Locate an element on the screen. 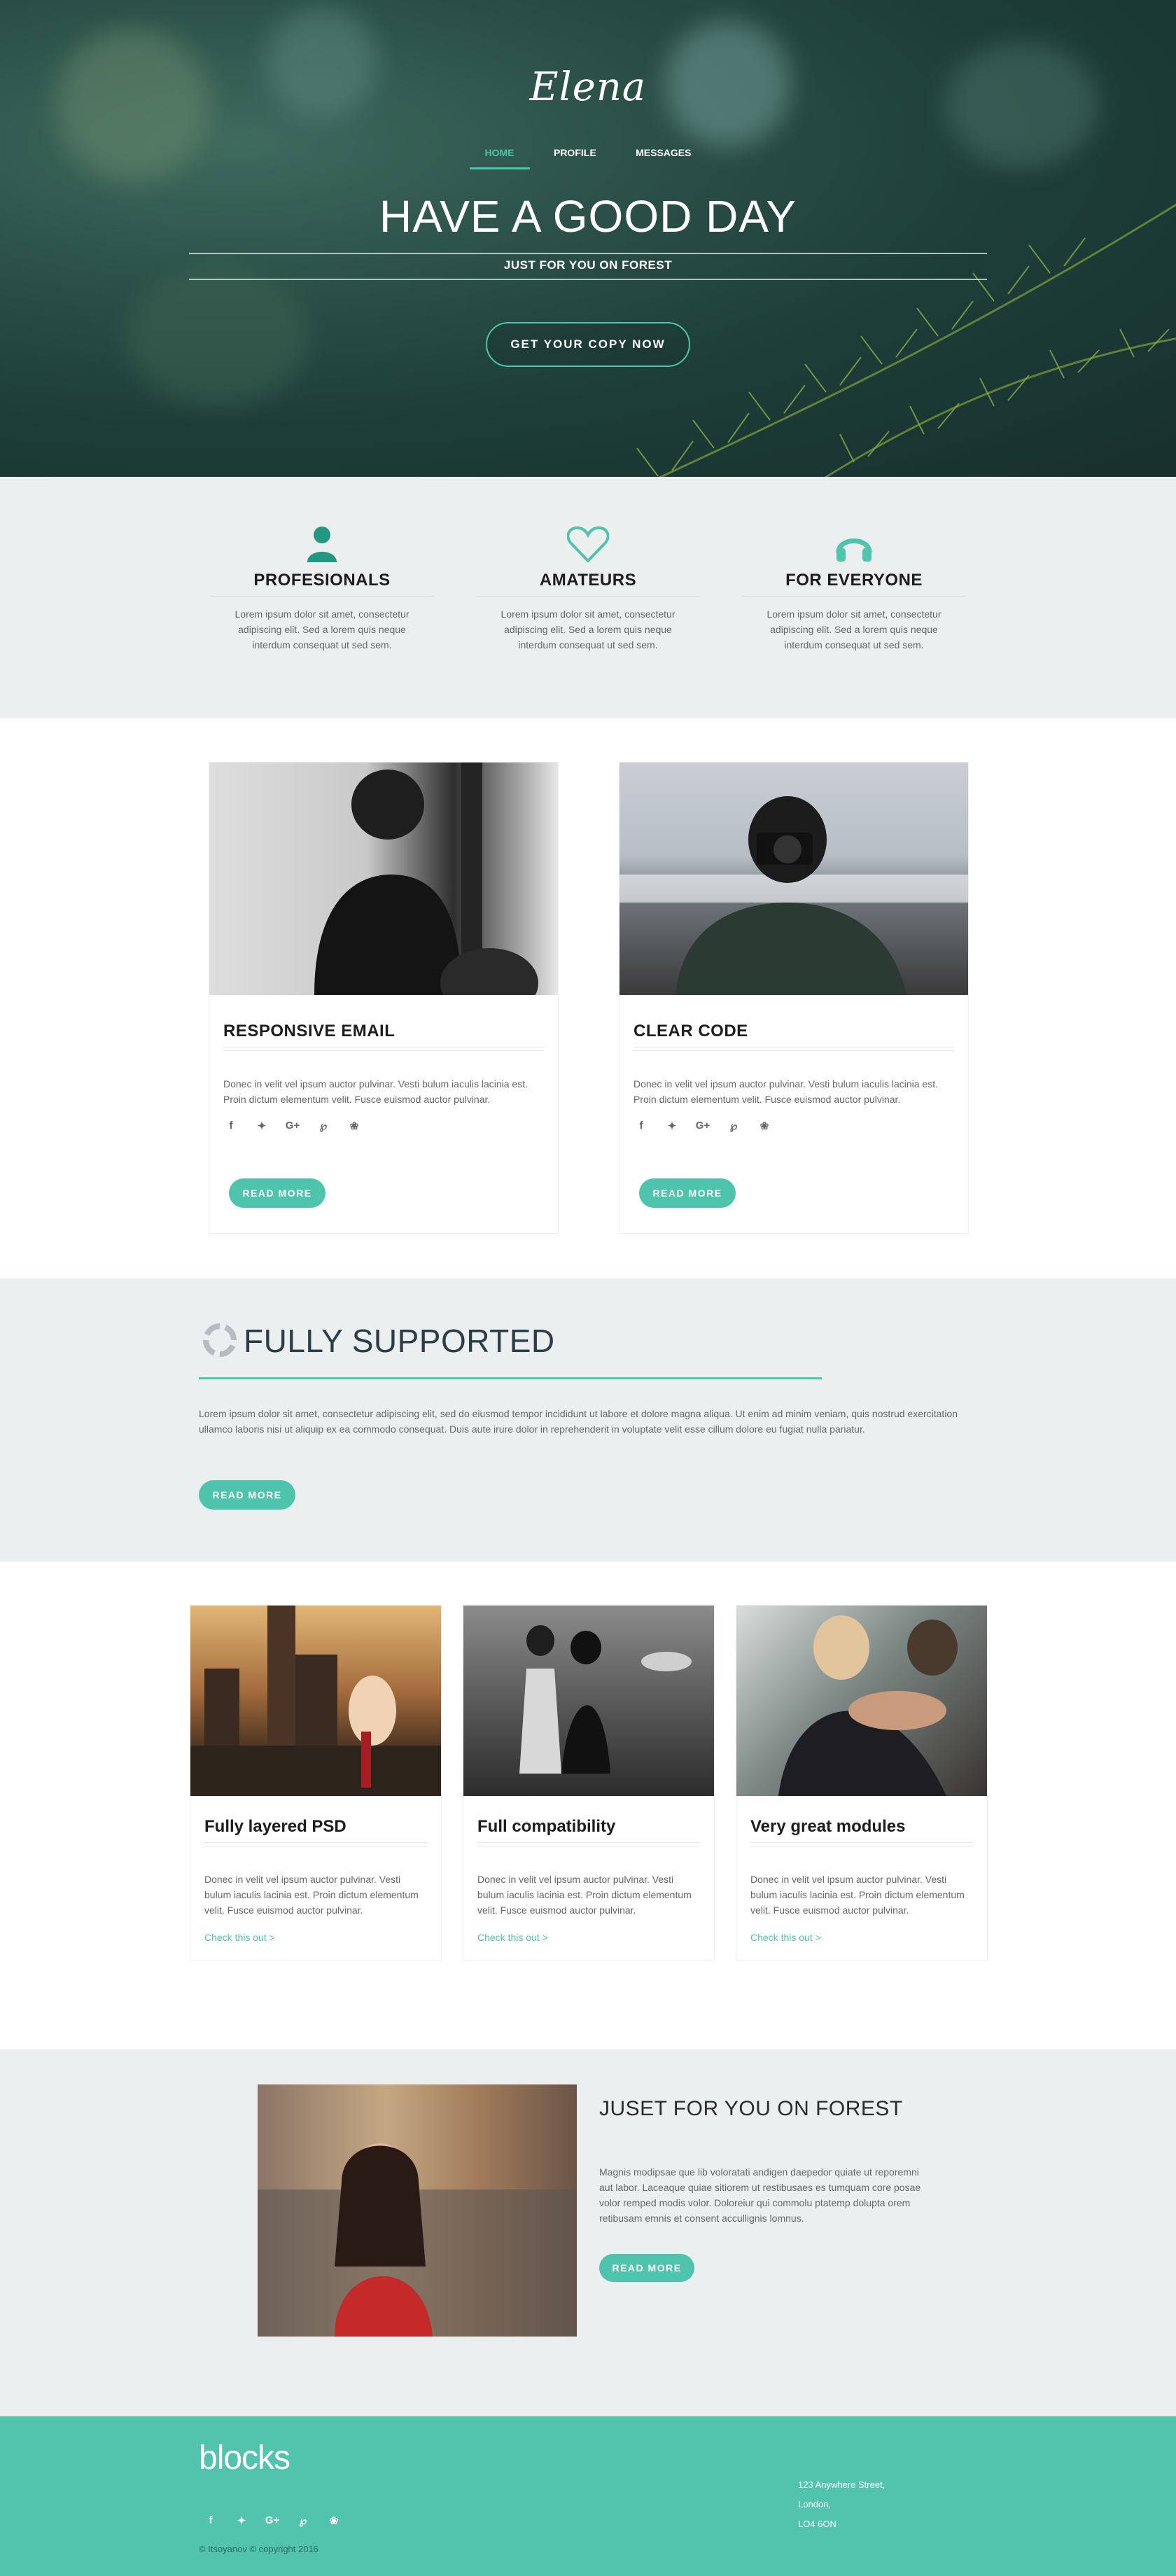 The height and width of the screenshot is (2576, 1176). card-title: Full compatibility is located at coordinates (546, 1826).